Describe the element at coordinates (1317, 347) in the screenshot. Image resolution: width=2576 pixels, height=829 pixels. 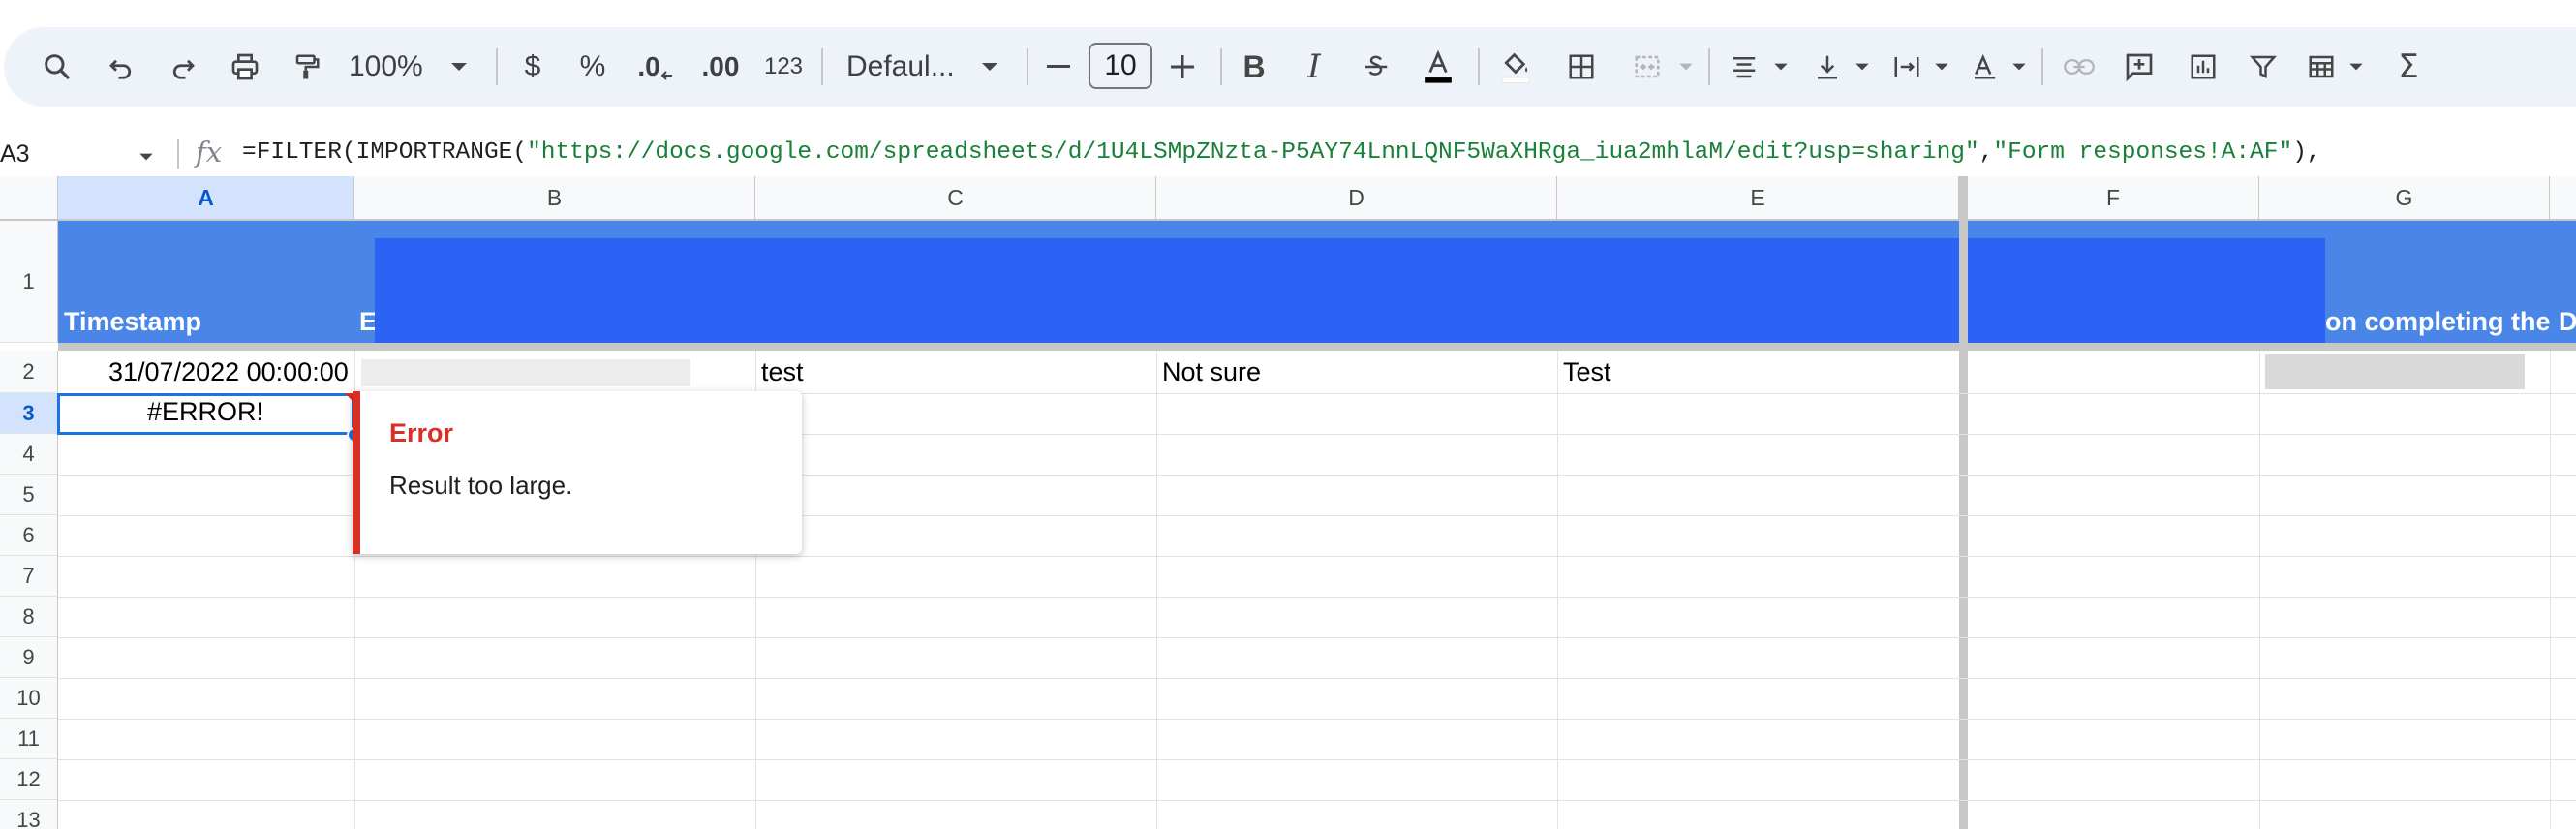
I see `frozen-row-divider` at that location.